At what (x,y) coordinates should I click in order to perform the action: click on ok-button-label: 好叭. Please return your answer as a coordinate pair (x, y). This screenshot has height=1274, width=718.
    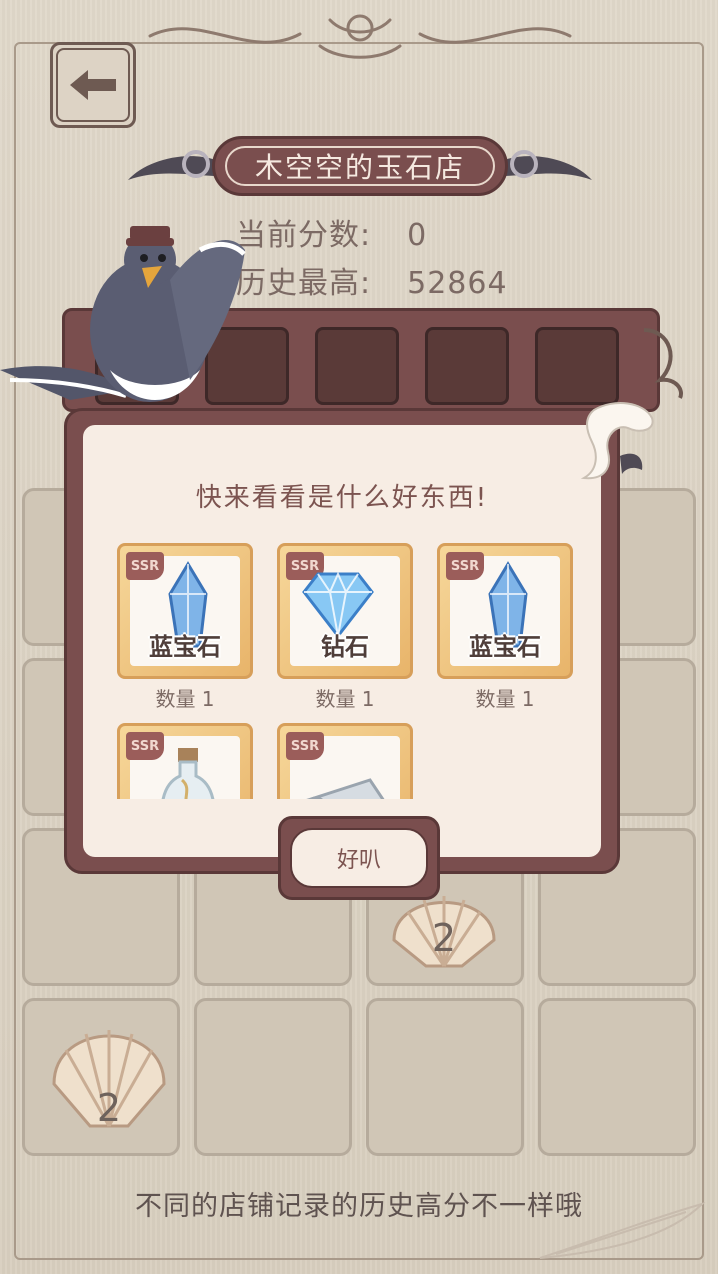
    Looking at the image, I should click on (358, 860).